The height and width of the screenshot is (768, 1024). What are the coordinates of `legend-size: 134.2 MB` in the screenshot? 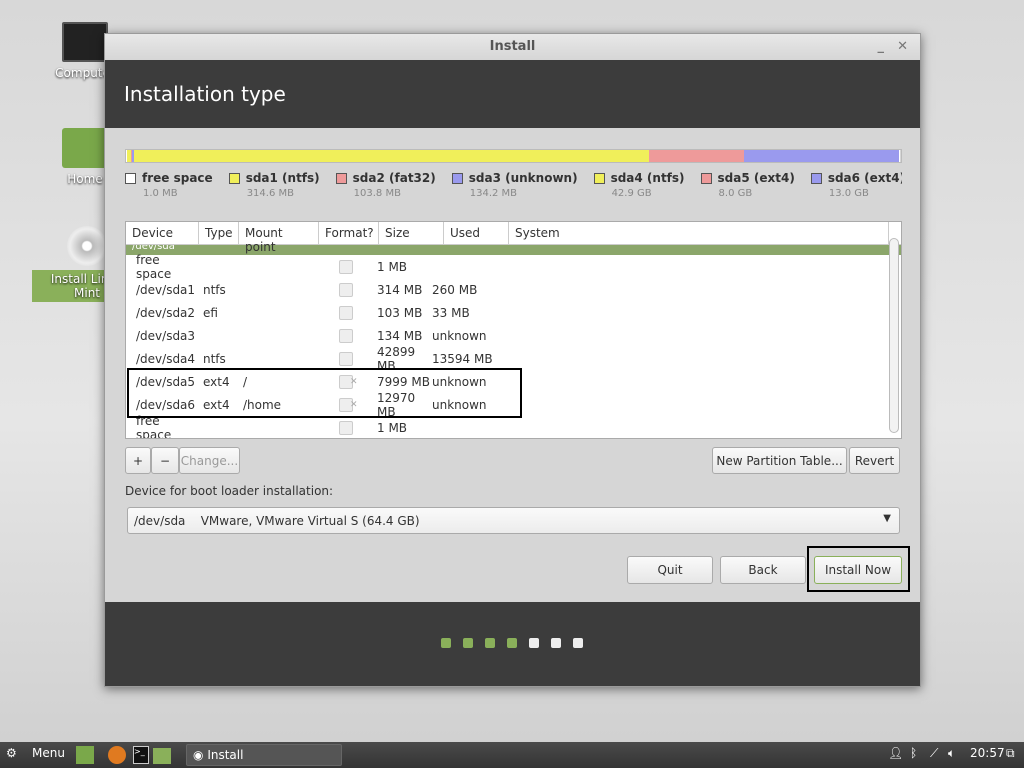 It's located at (493, 193).